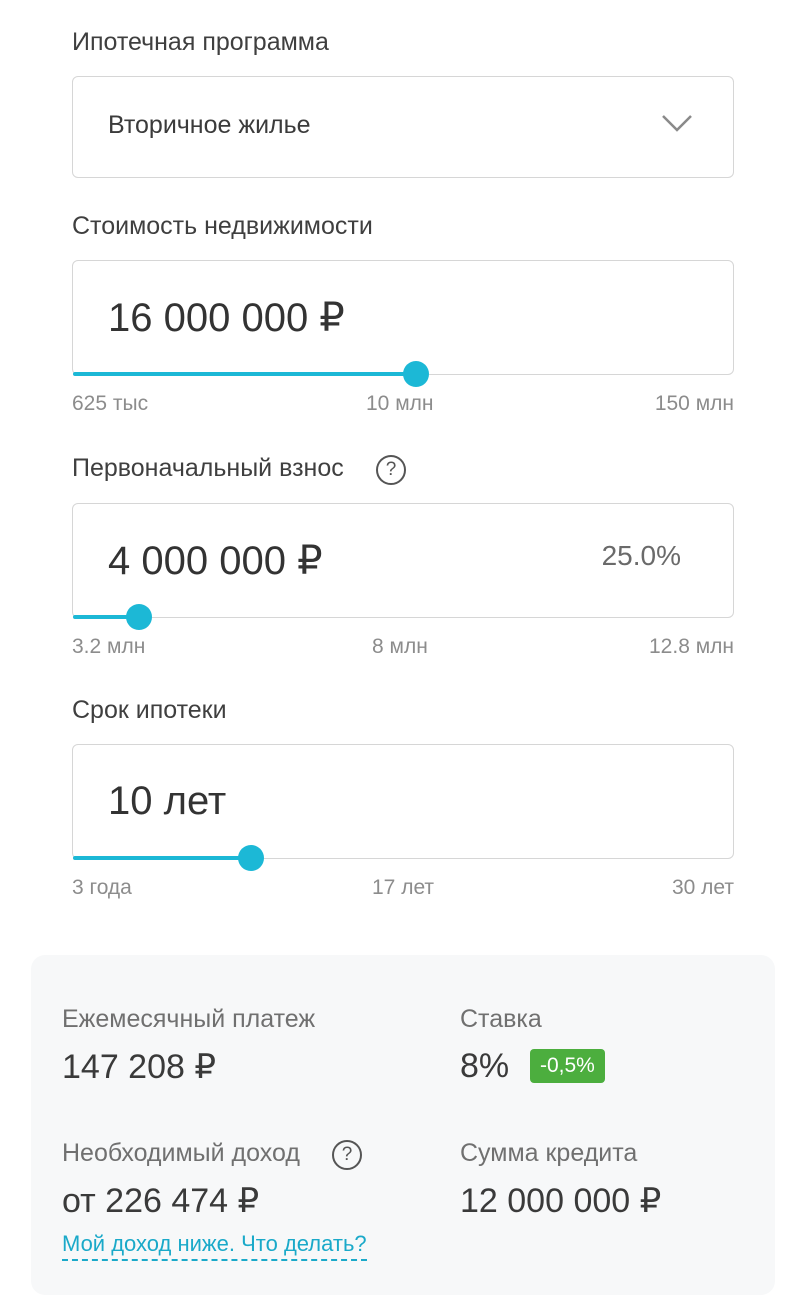 The image size is (806, 1295). I want to click on down-payment-slider-thumb, so click(139, 617).